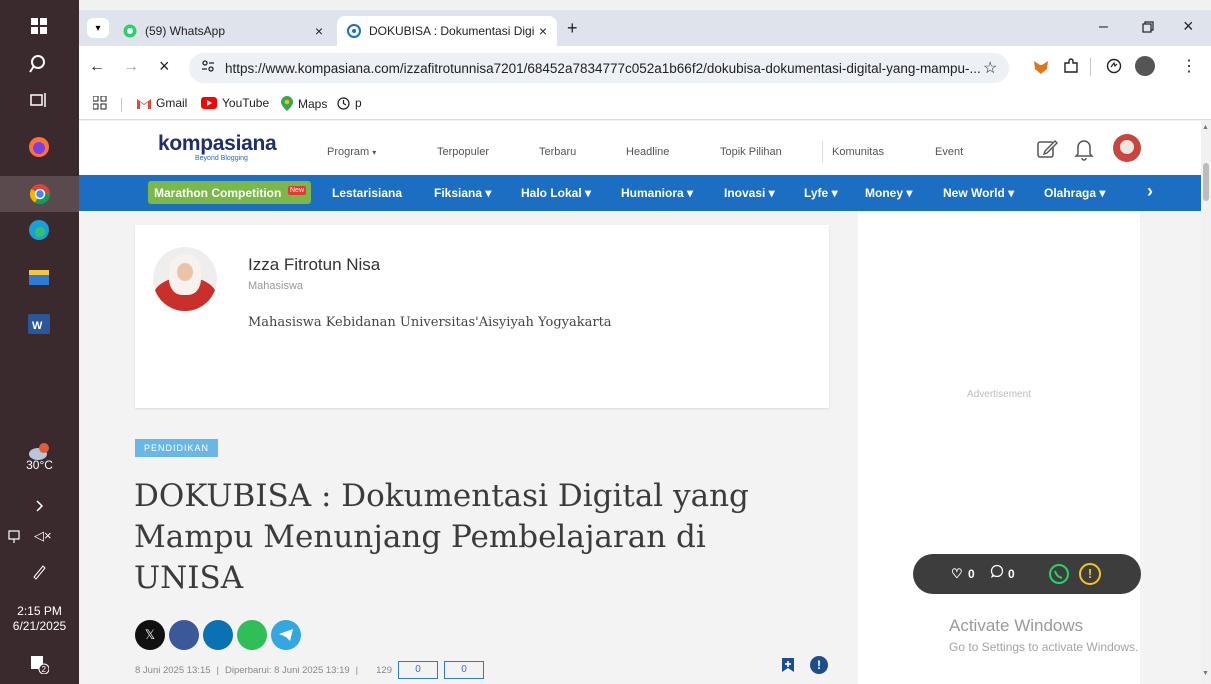 Image resolution: width=1211 pixels, height=684 pixels. I want to click on chrome-icon, so click(39, 194).